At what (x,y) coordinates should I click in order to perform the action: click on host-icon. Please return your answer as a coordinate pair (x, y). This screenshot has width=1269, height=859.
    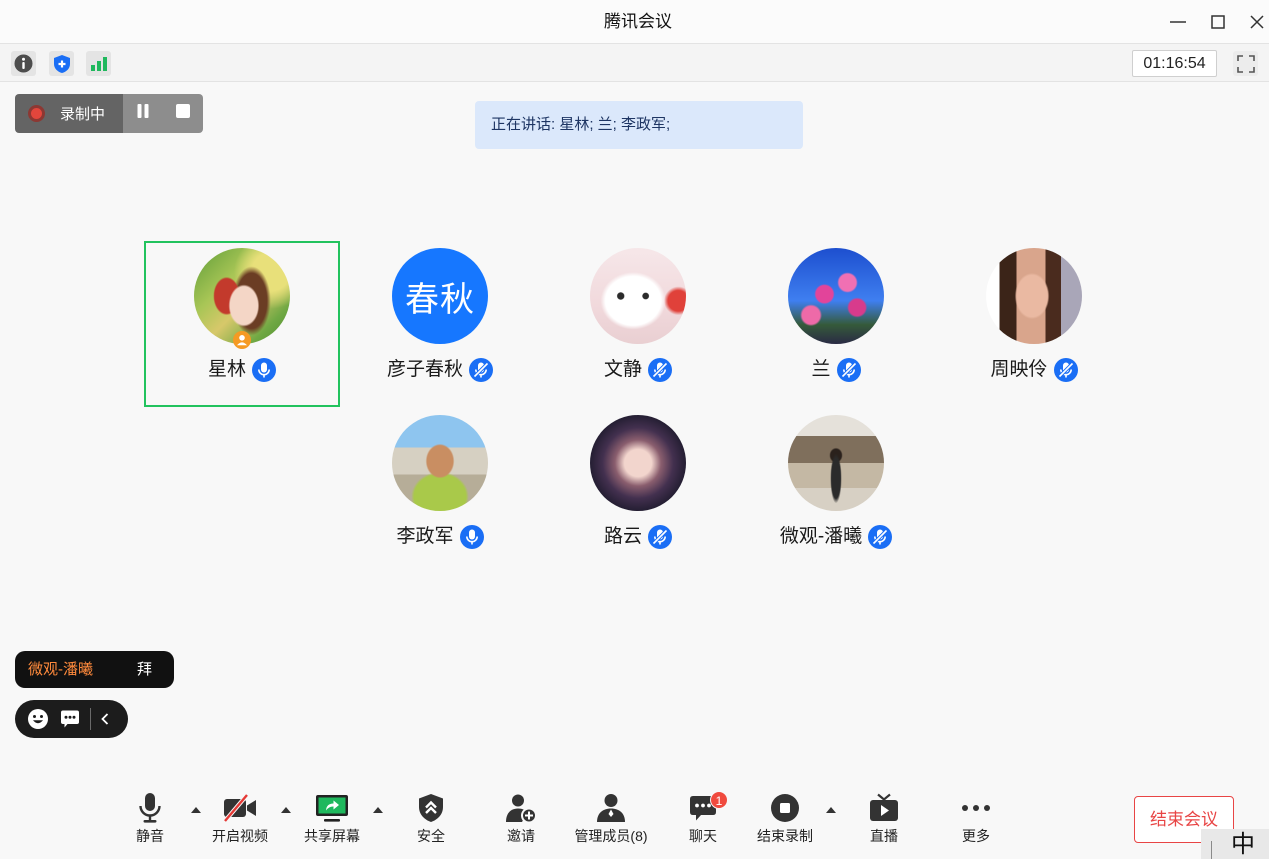
    Looking at the image, I should click on (242, 340).